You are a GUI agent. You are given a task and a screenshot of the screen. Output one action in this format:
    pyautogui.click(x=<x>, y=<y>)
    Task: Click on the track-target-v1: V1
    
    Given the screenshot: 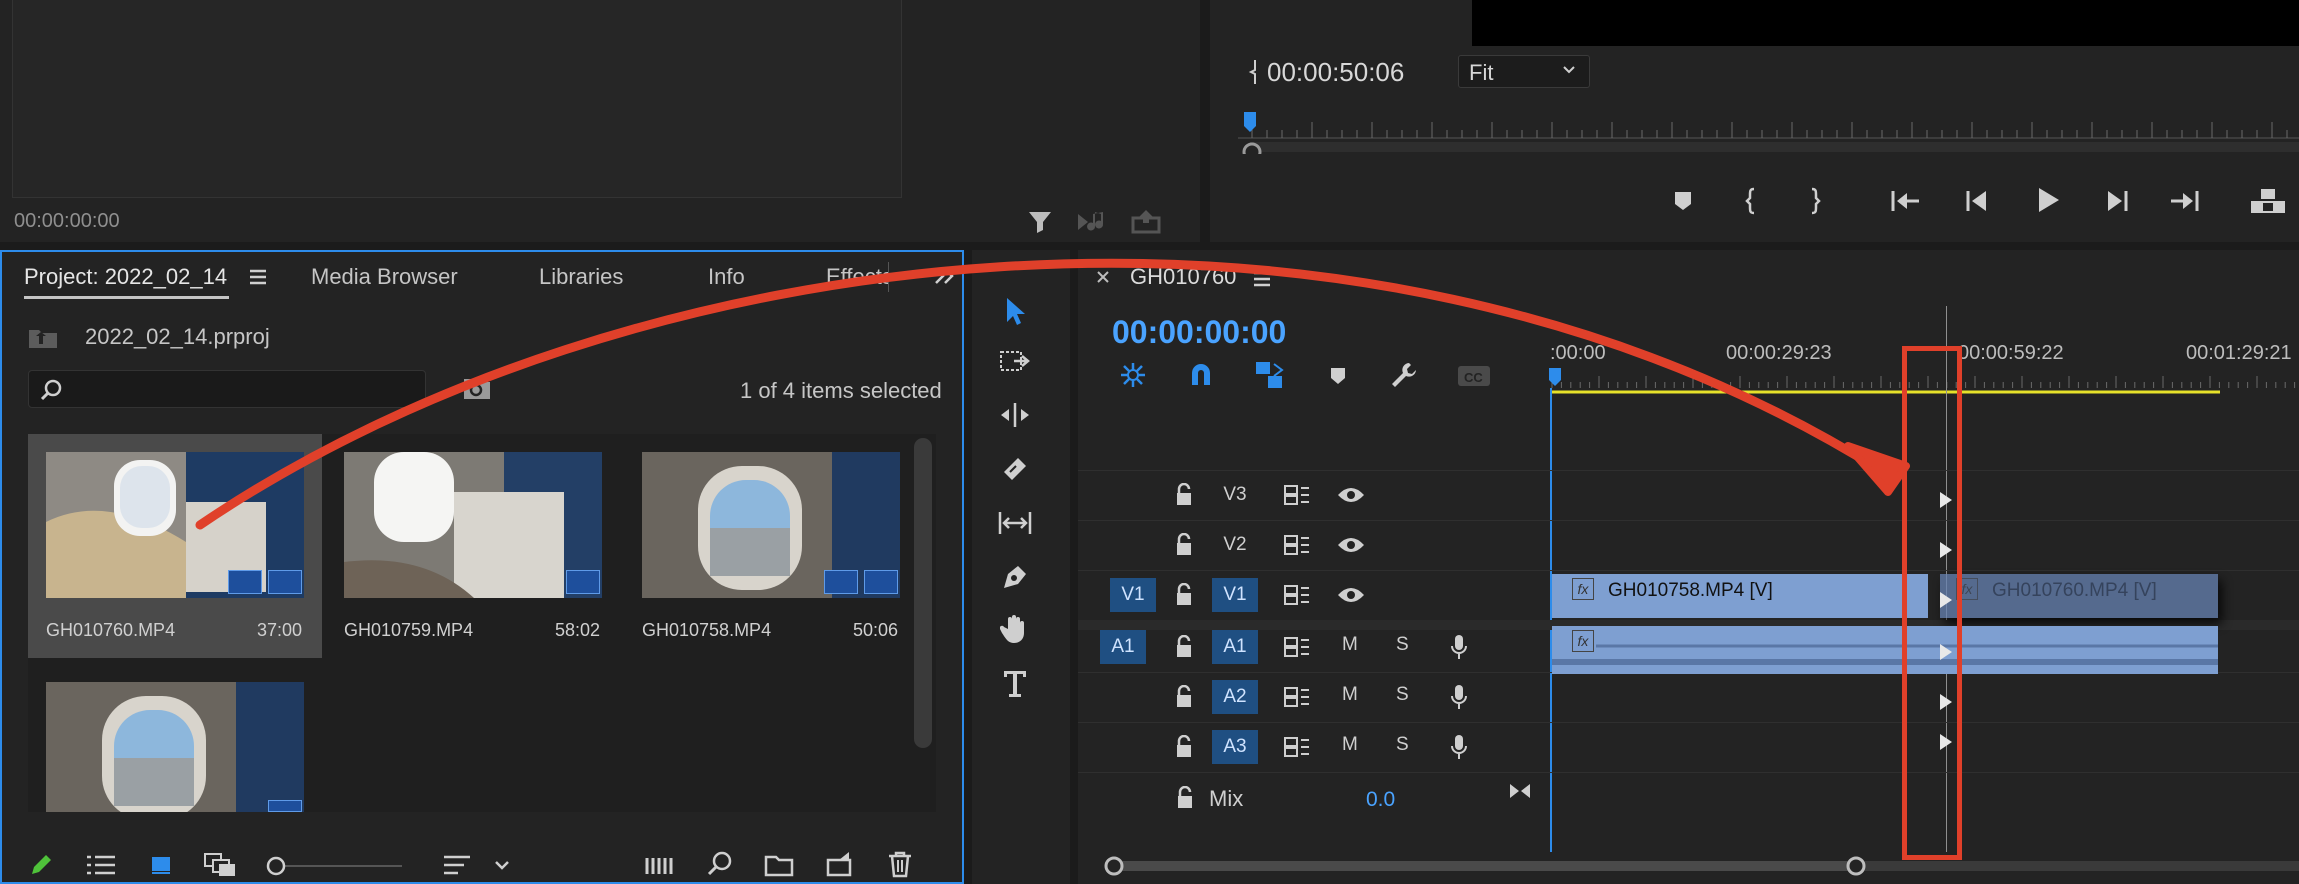 What is the action you would take?
    pyautogui.click(x=1235, y=595)
    